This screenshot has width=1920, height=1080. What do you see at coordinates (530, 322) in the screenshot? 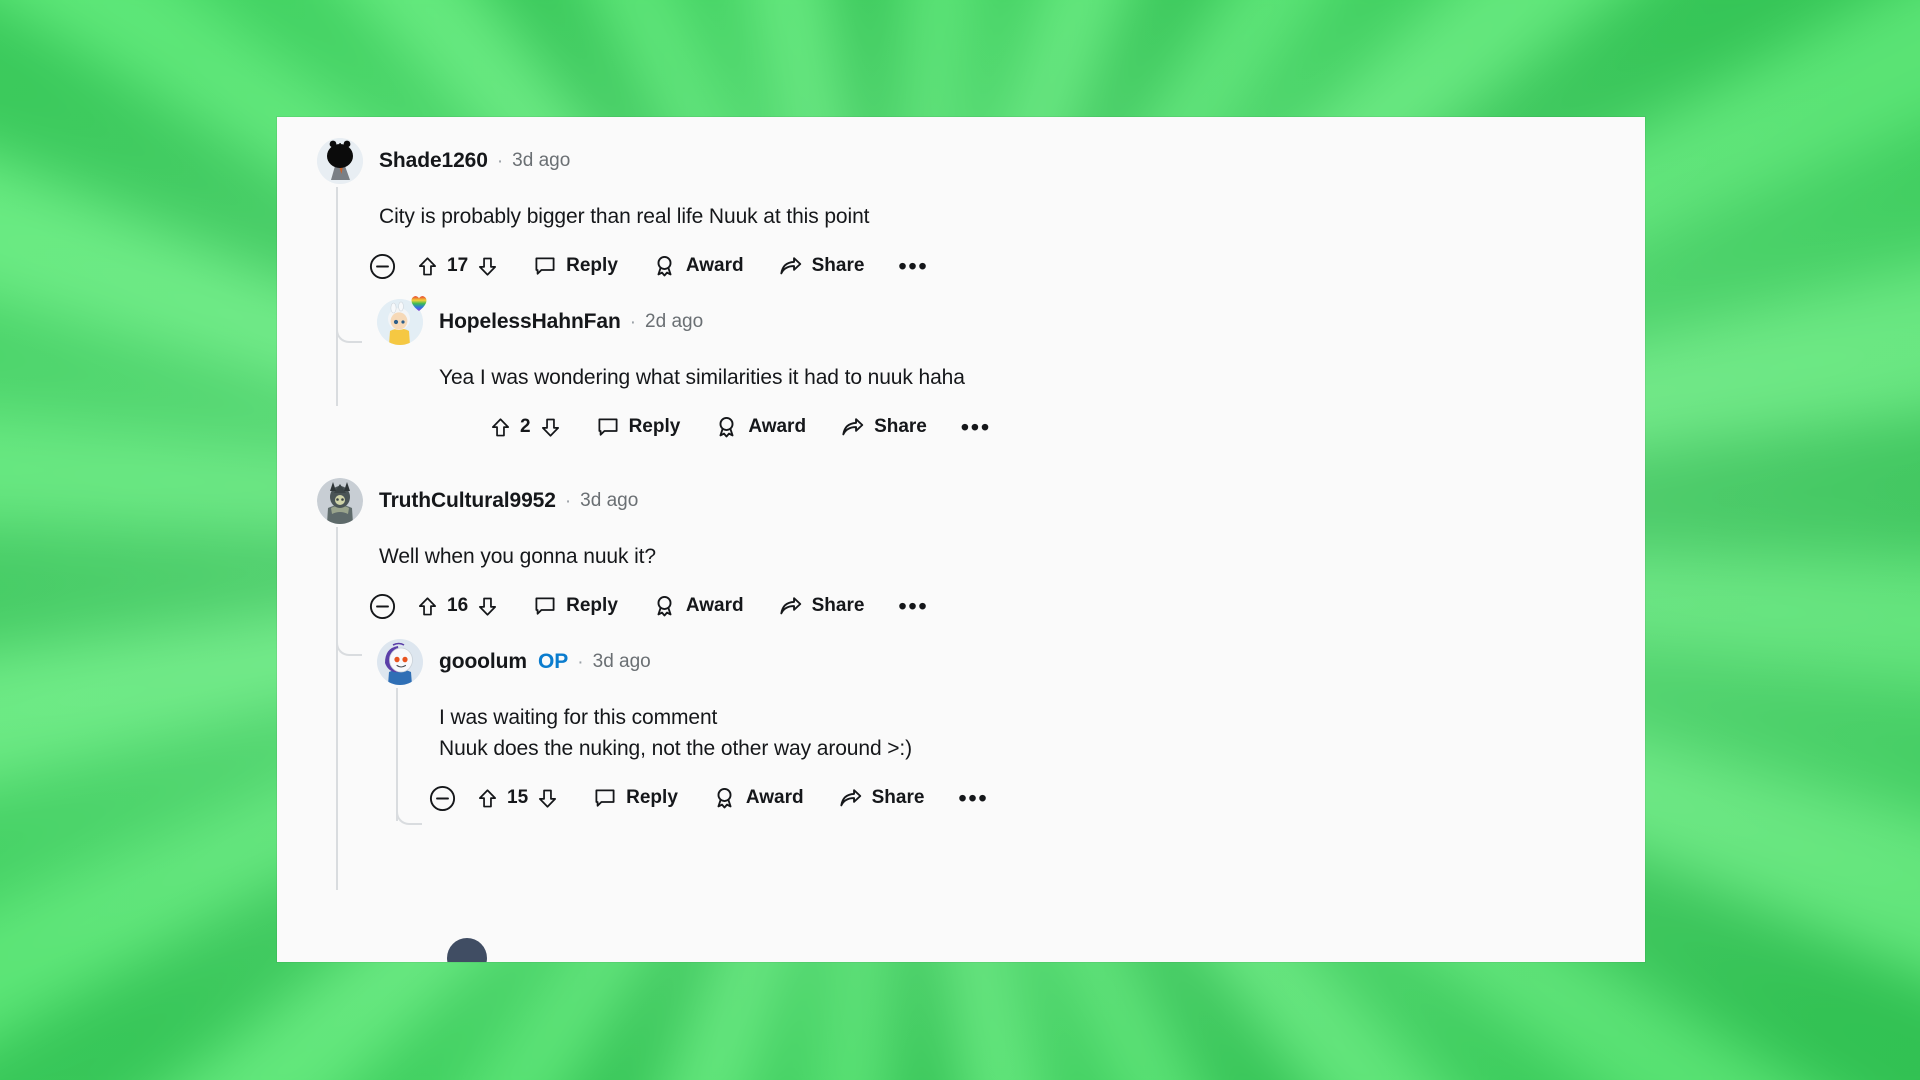
I see `comment-username: HopelessHahnFan` at bounding box center [530, 322].